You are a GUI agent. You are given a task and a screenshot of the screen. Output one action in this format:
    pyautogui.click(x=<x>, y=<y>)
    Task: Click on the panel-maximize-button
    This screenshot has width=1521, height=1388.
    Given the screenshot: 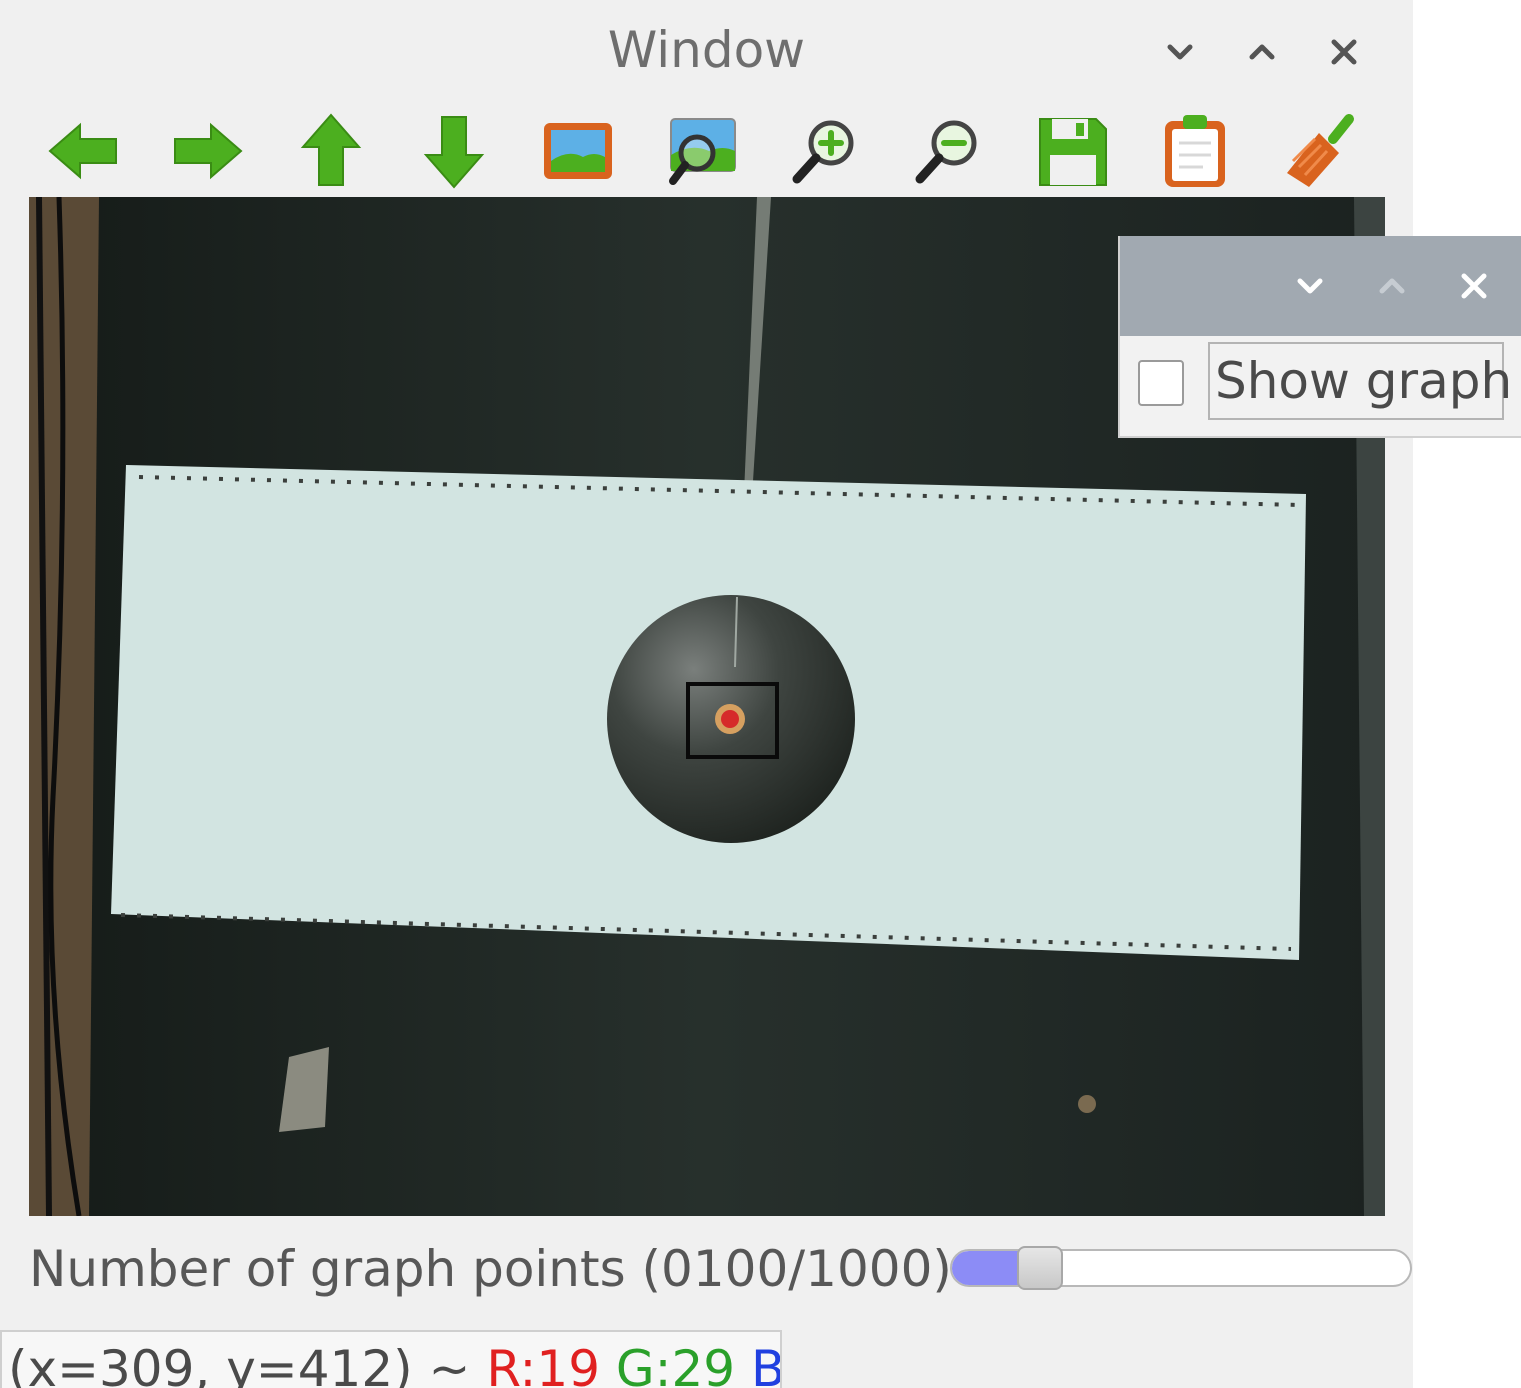 What is the action you would take?
    pyautogui.click(x=1392, y=286)
    